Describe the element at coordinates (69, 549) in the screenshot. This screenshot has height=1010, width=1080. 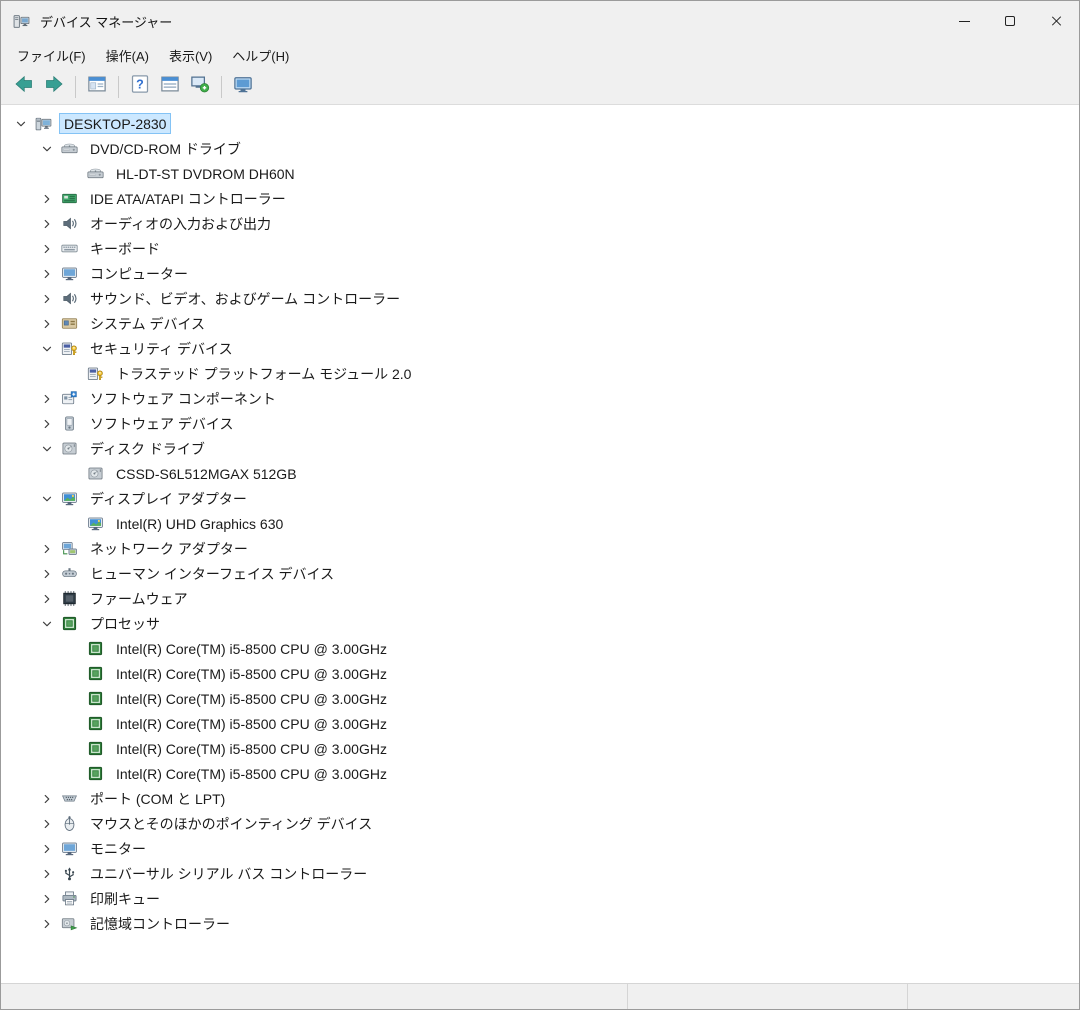
I see `network-adapter-icon` at that location.